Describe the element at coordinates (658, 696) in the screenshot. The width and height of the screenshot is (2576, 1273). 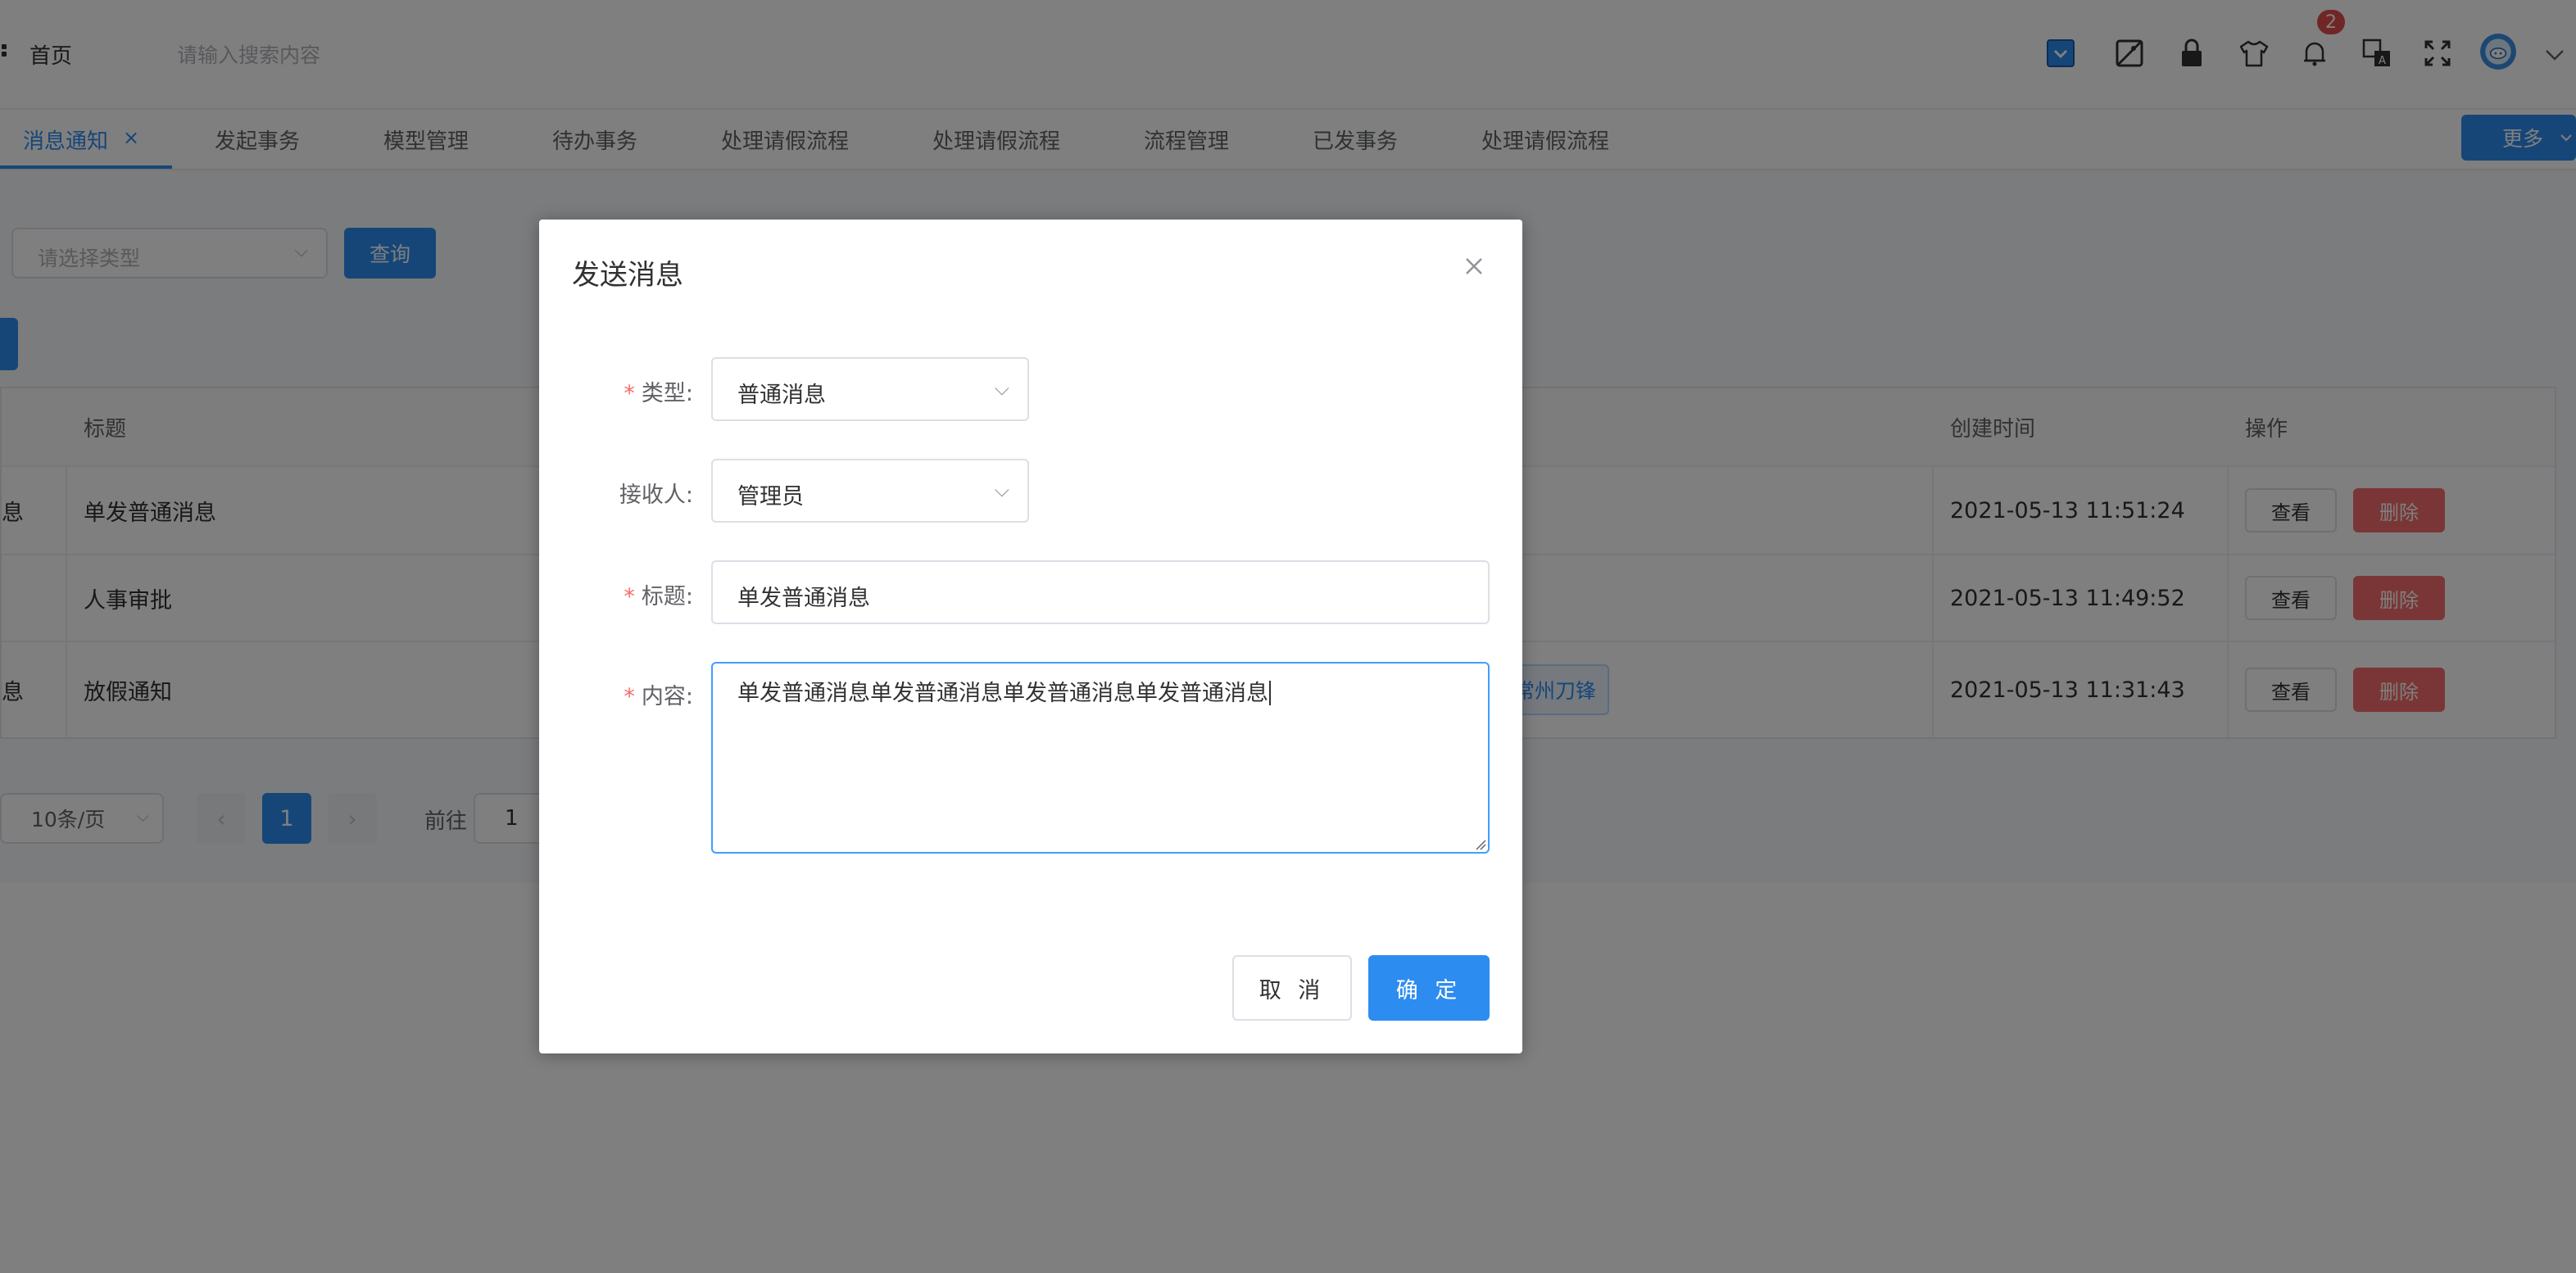
I see `content-label: * 内容:` at that location.